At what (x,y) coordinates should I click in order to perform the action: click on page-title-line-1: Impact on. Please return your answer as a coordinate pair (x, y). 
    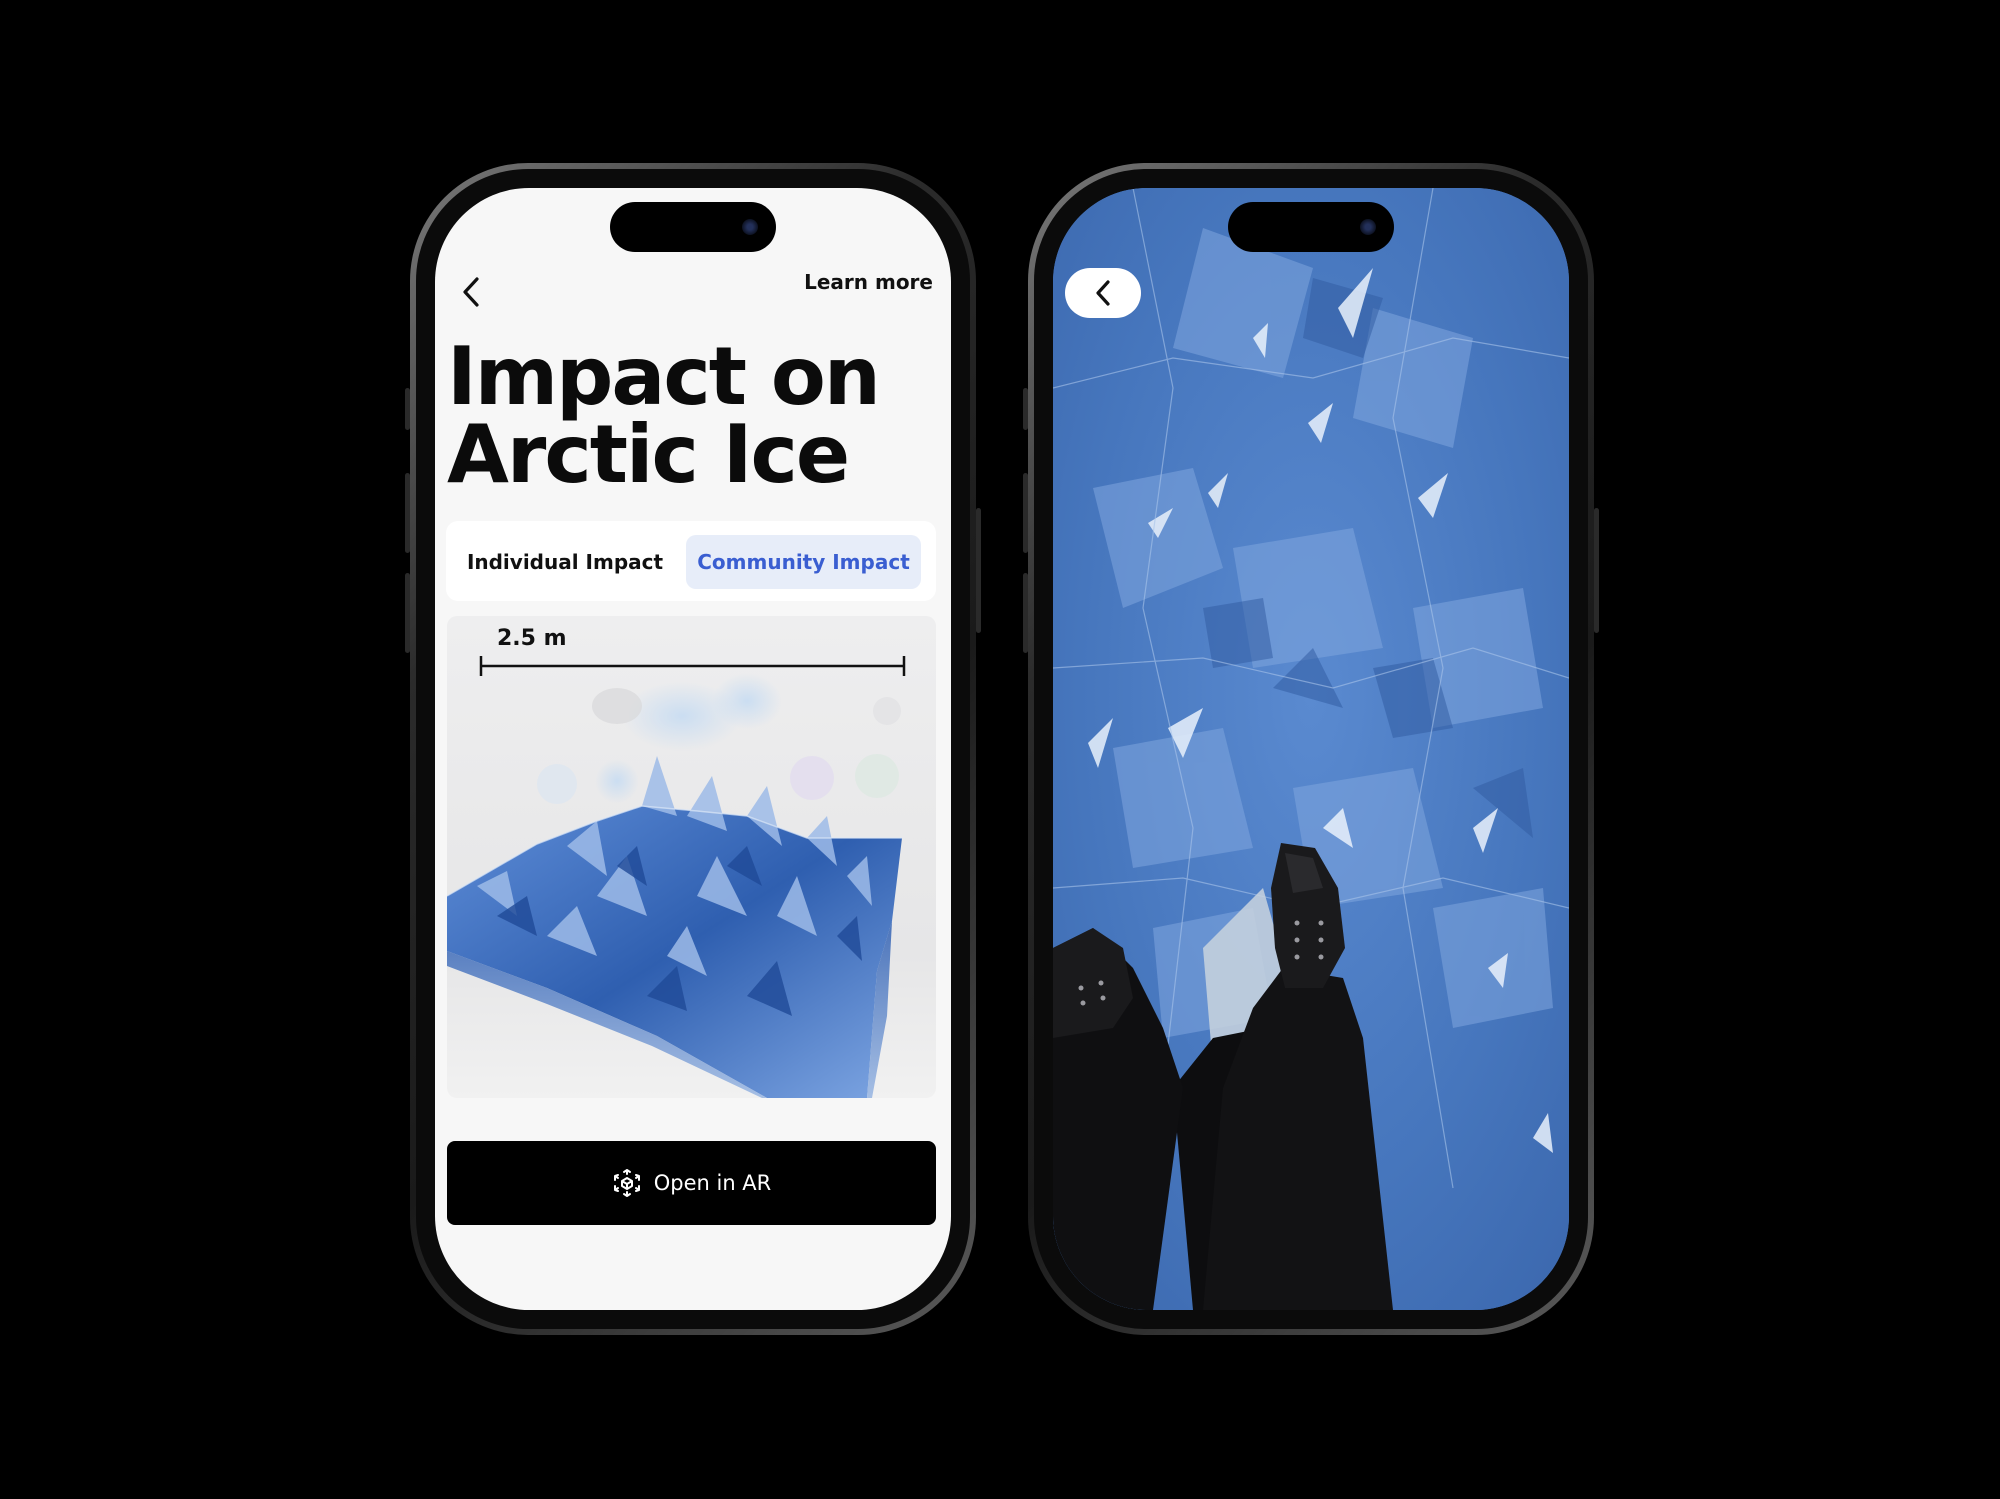
    Looking at the image, I should click on (664, 376).